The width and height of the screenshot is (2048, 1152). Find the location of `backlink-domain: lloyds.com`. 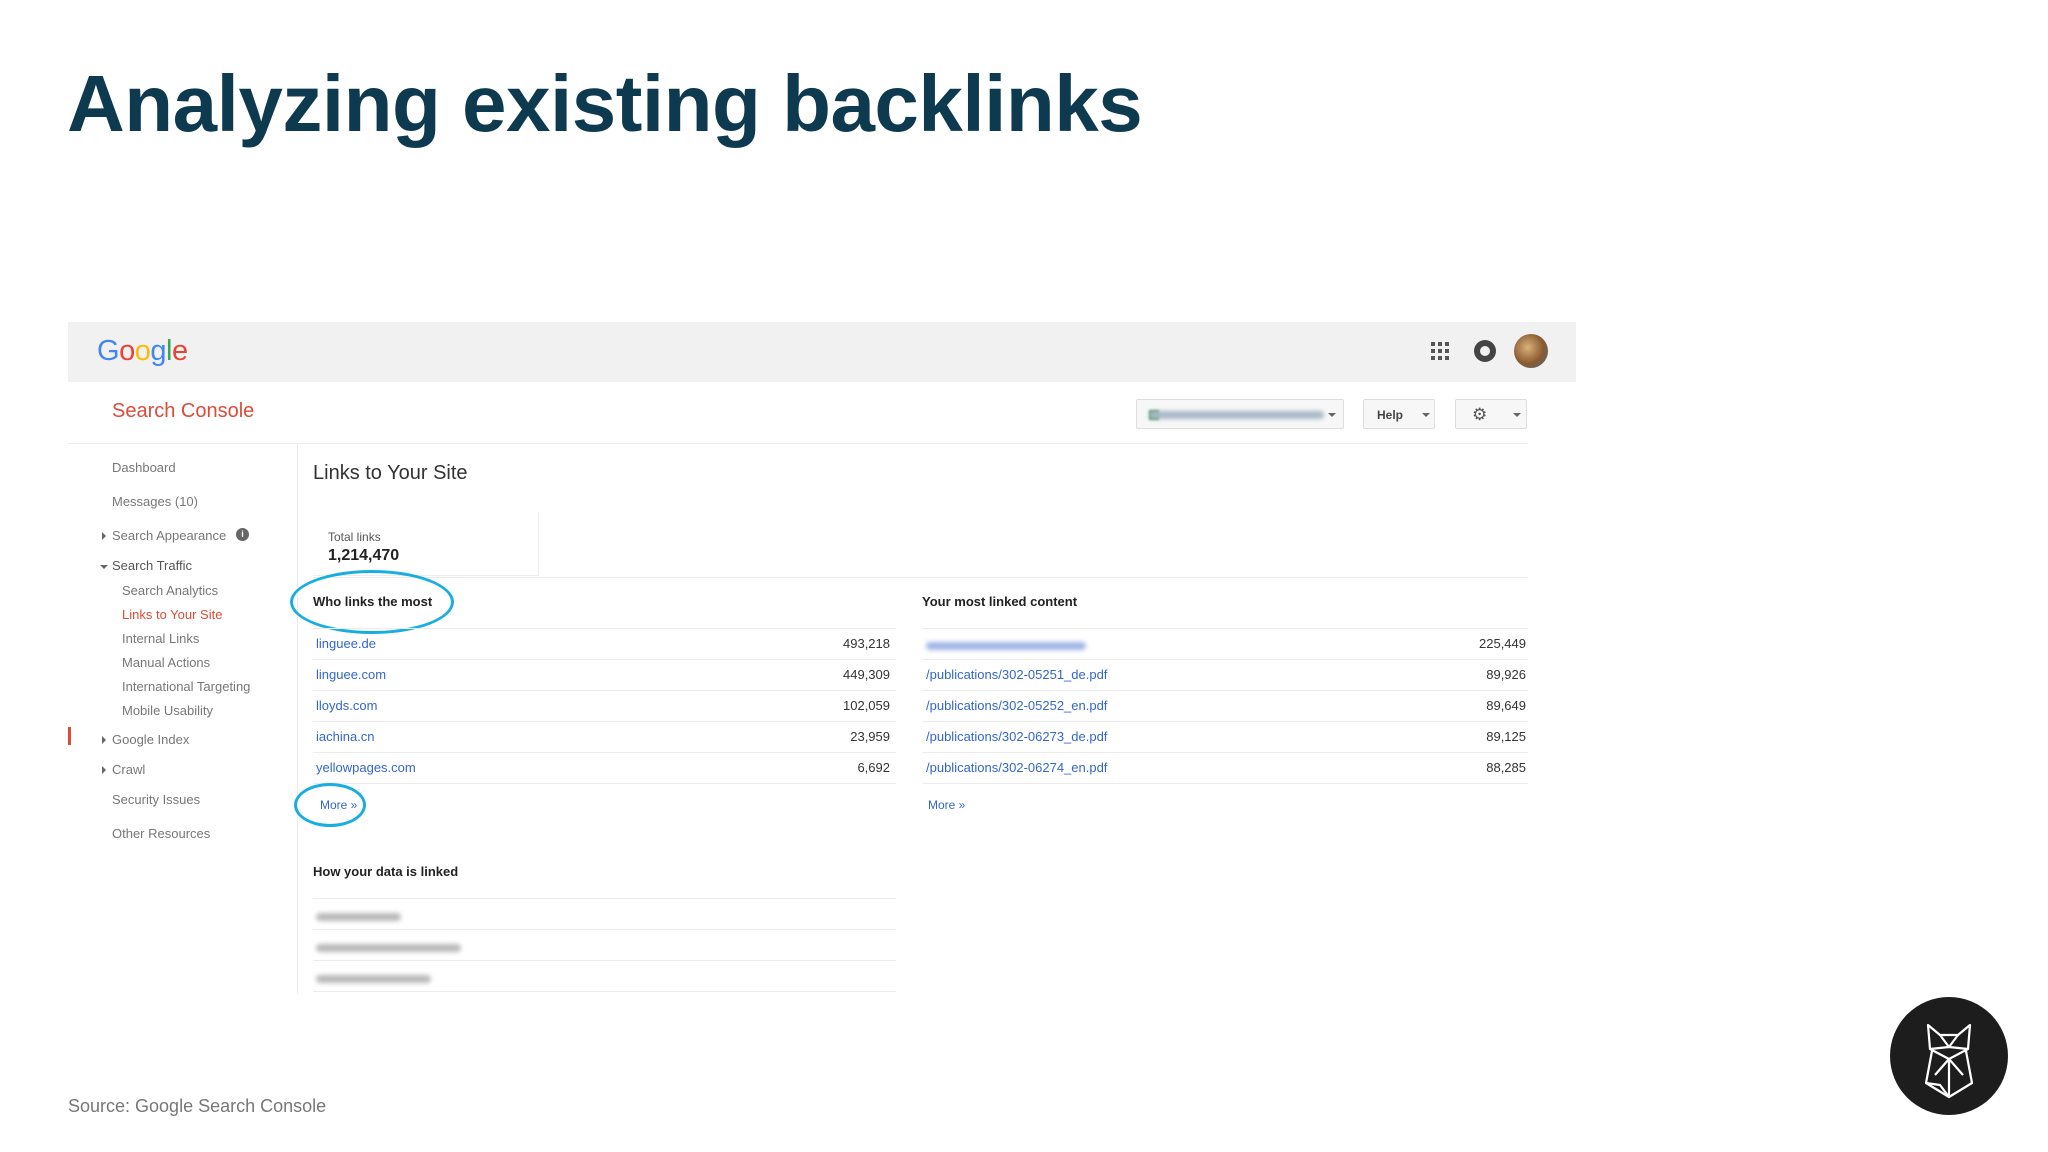

backlink-domain: lloyds.com is located at coordinates (346, 705).